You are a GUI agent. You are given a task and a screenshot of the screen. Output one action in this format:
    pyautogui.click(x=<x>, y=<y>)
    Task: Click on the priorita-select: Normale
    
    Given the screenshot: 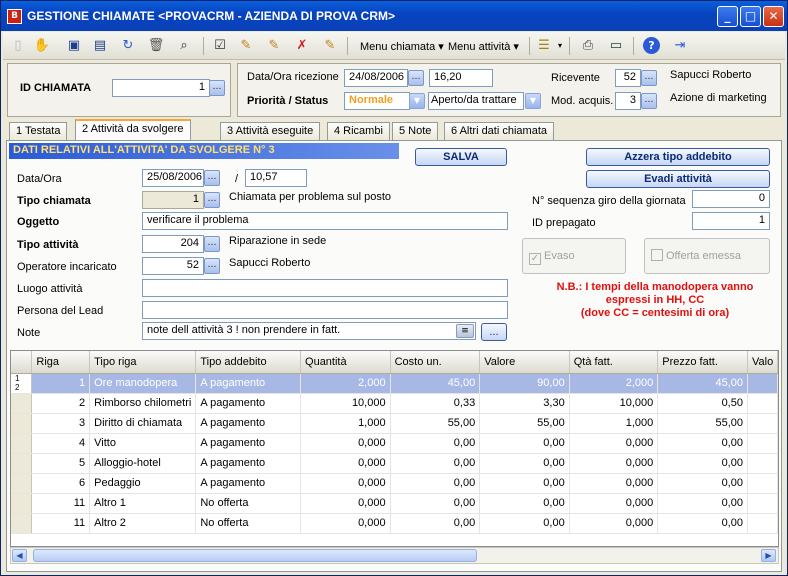 What is the action you would take?
    pyautogui.click(x=377, y=101)
    